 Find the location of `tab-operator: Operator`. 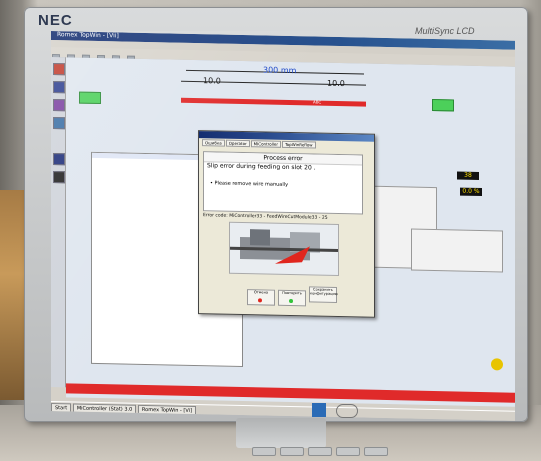

tab-operator: Operator is located at coordinates (237, 143).